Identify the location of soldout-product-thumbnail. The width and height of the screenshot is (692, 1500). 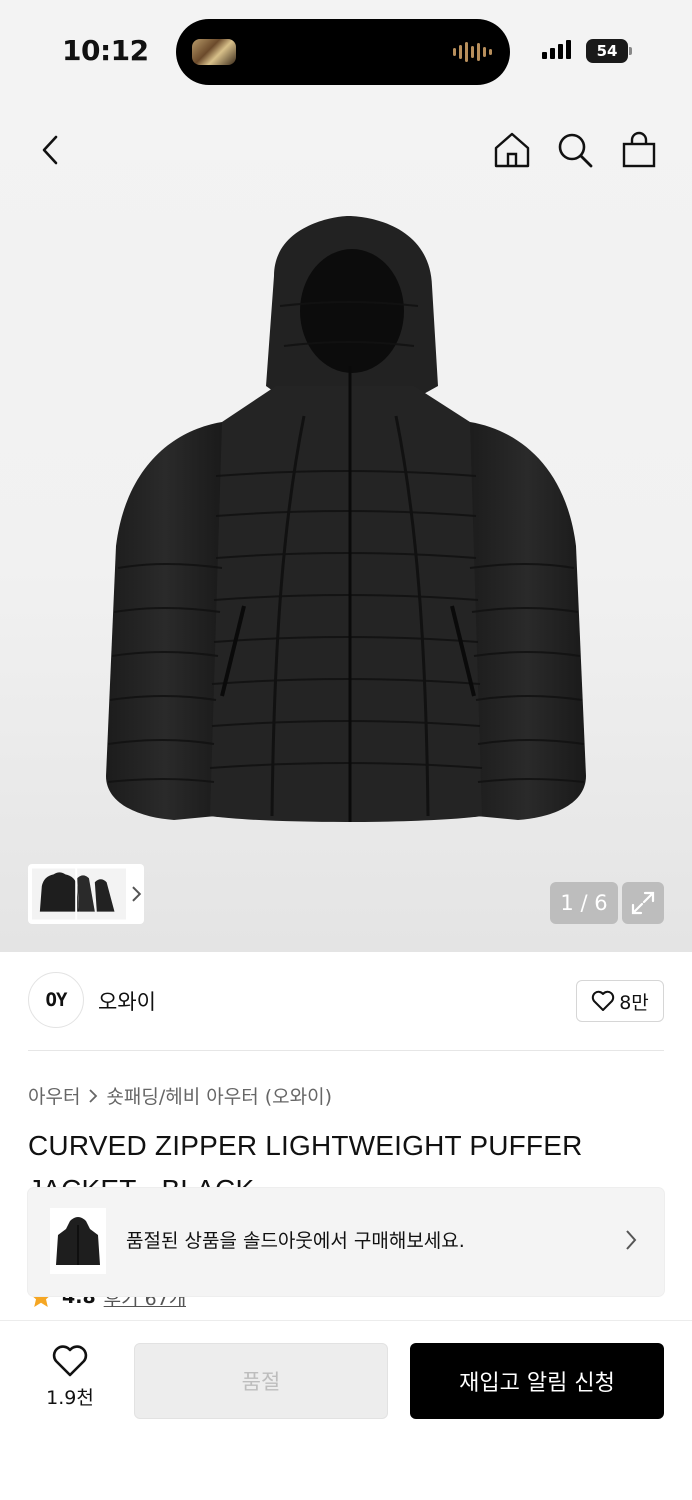
(78, 1241).